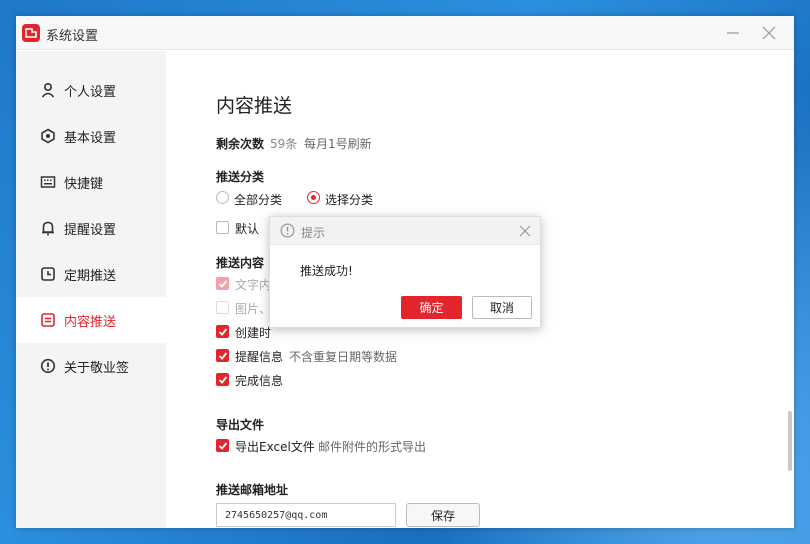 This screenshot has height=544, width=810. I want to click on page-title: 内容推送, so click(254, 106).